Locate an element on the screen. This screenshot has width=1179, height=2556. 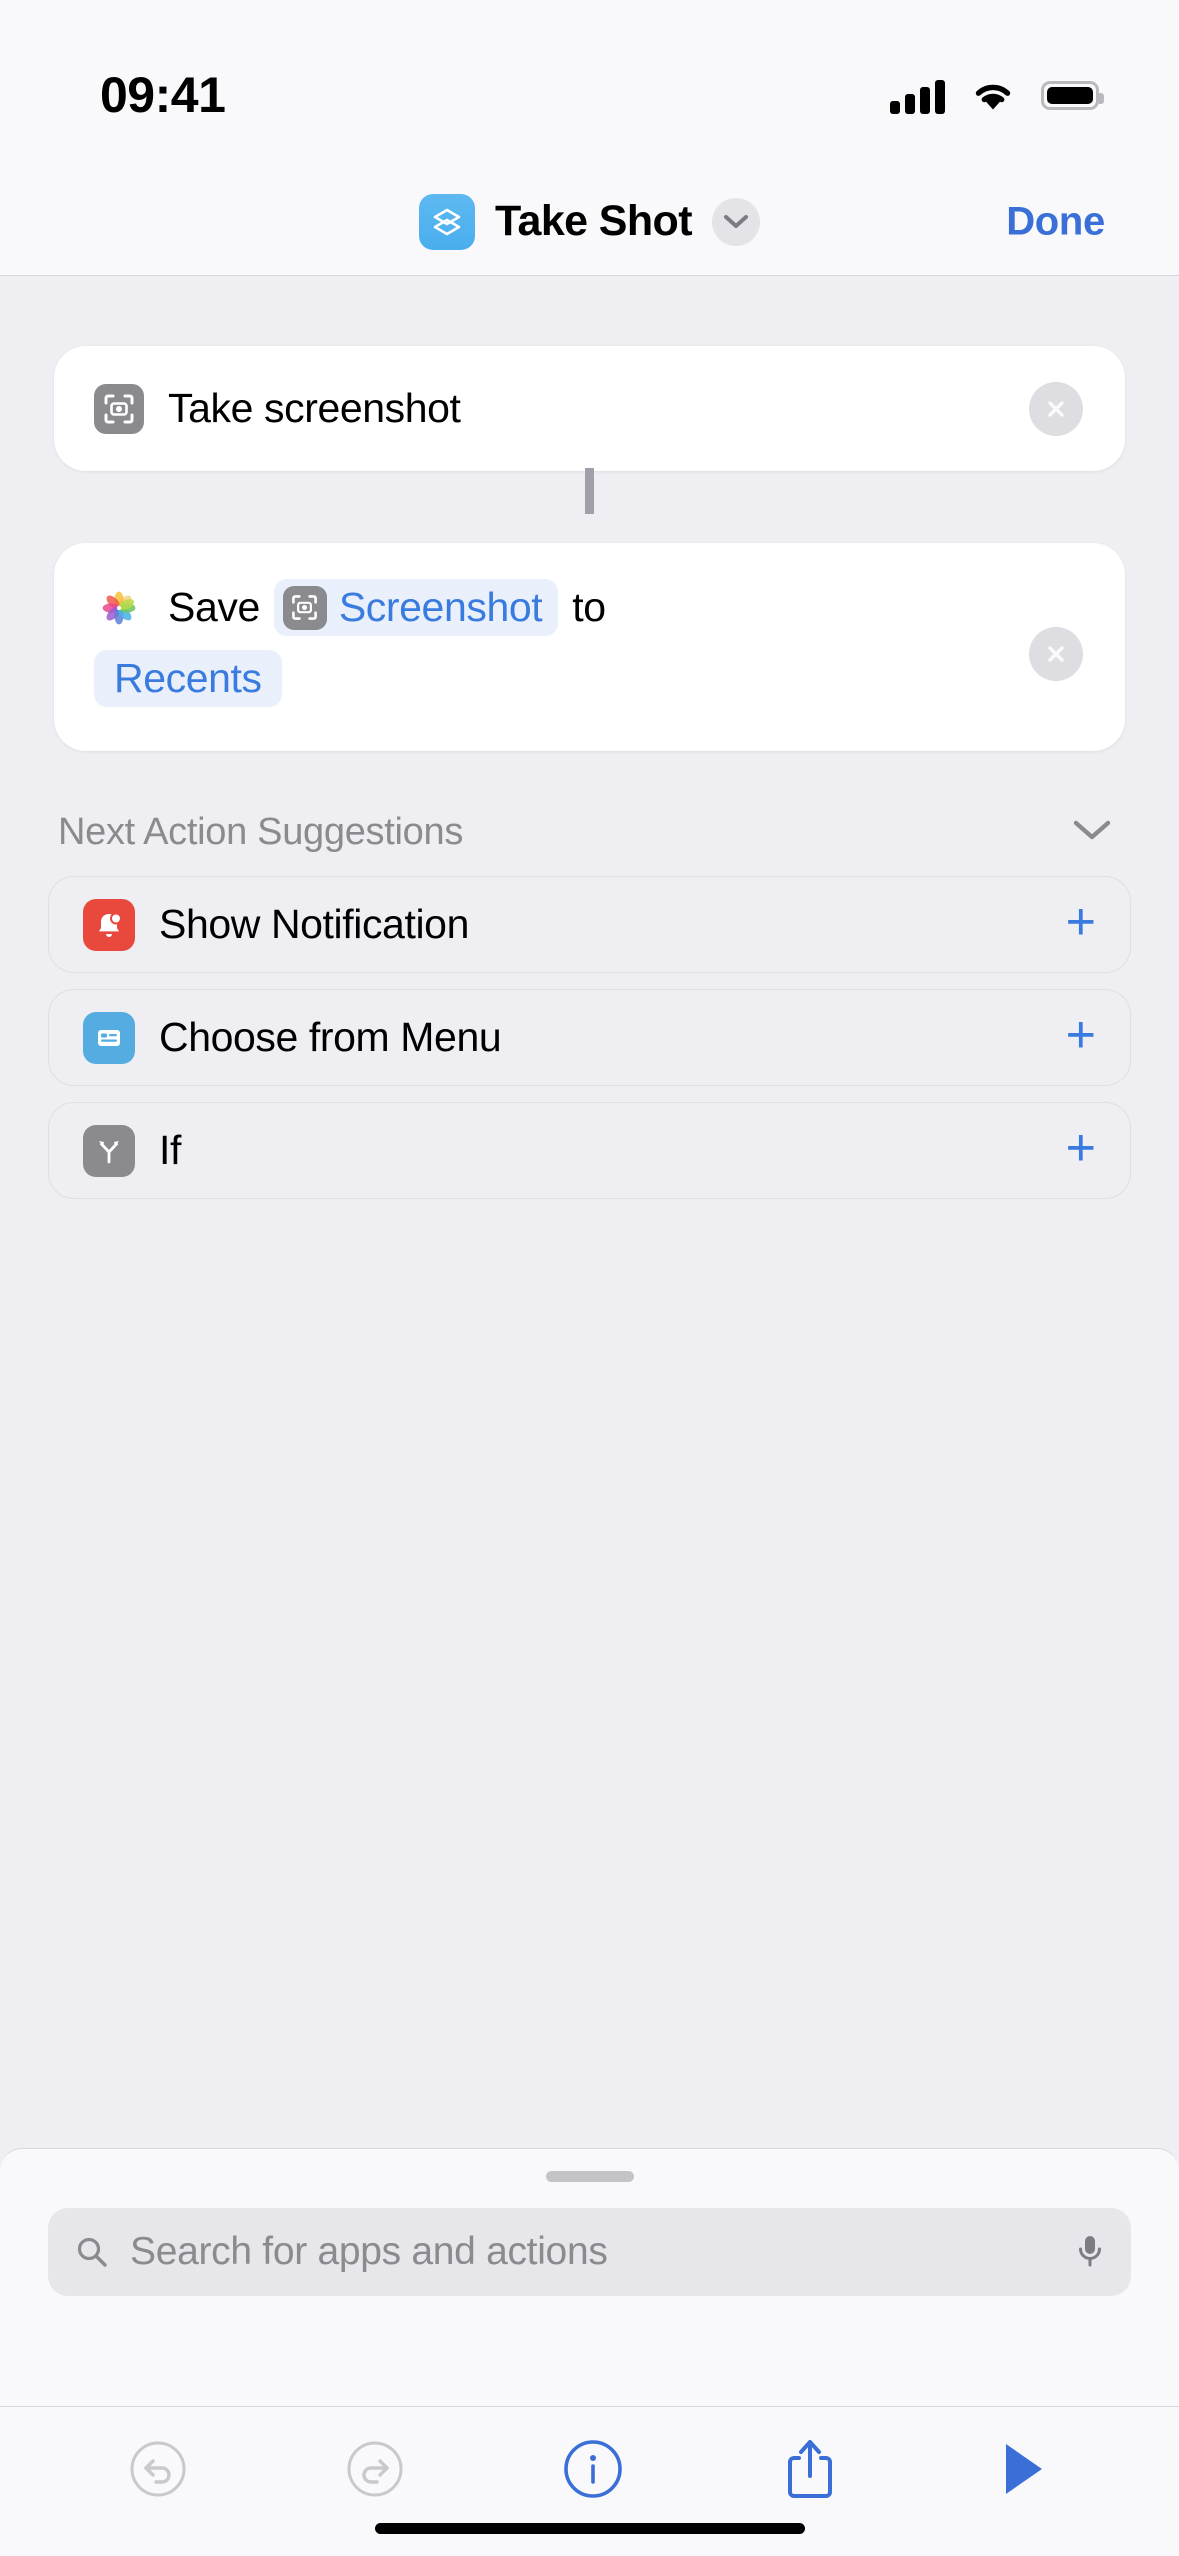
run-button is located at coordinates (1023, 2471).